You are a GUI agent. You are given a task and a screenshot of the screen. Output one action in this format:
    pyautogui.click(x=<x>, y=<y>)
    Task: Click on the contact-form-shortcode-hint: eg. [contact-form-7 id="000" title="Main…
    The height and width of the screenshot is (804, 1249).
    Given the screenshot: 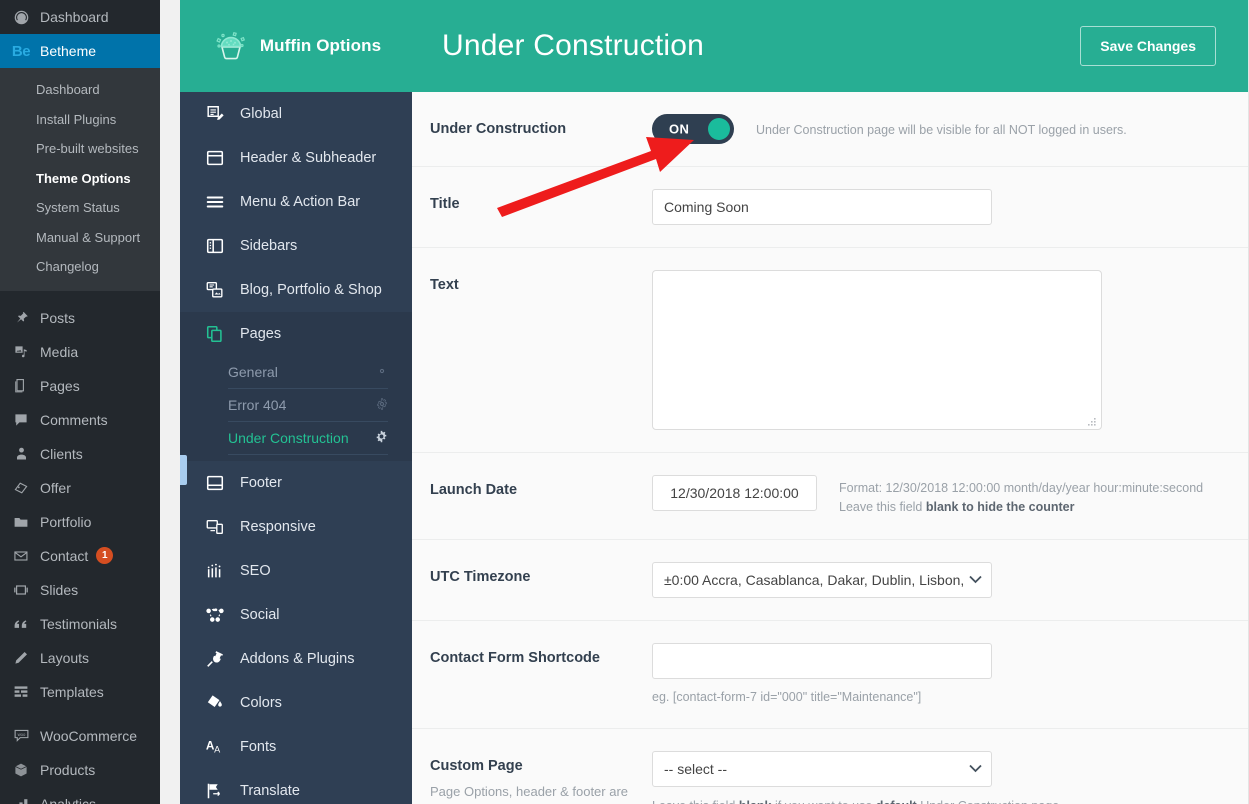 What is the action you would take?
    pyautogui.click(x=787, y=696)
    